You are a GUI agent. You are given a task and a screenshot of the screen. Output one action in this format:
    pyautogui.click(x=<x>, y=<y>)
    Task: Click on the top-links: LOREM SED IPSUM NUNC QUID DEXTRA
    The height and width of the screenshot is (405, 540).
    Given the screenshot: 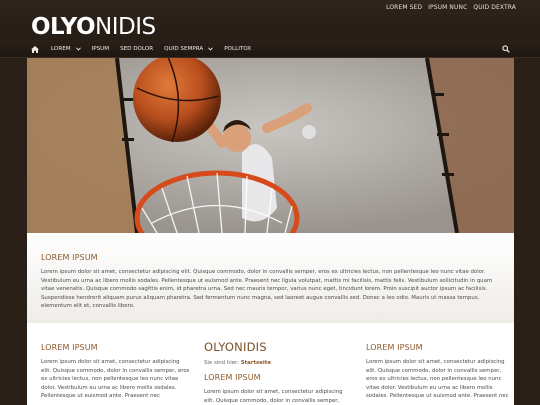 What is the action you would take?
    pyautogui.click(x=451, y=7)
    